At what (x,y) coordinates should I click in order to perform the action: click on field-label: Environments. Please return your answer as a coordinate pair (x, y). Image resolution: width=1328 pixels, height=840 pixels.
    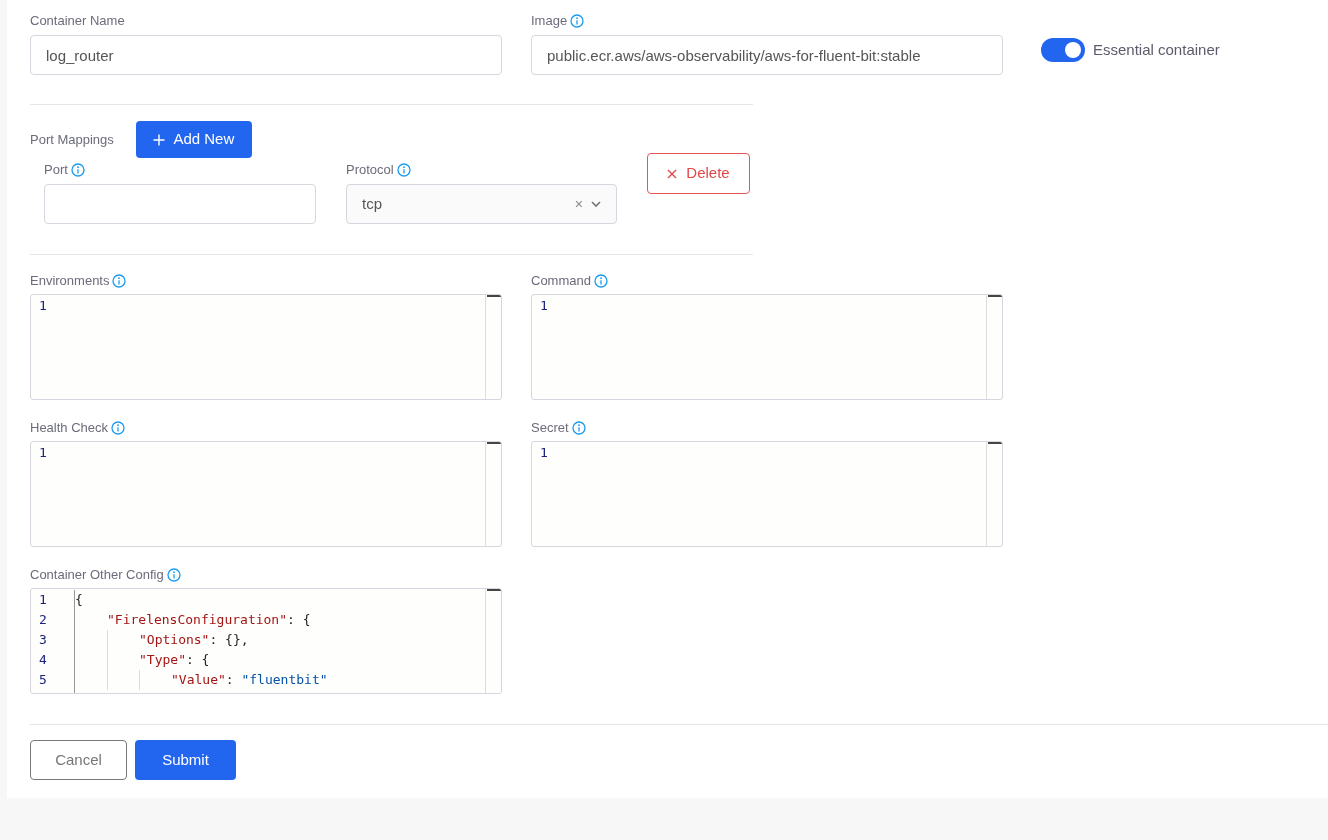
    Looking at the image, I should click on (70, 281).